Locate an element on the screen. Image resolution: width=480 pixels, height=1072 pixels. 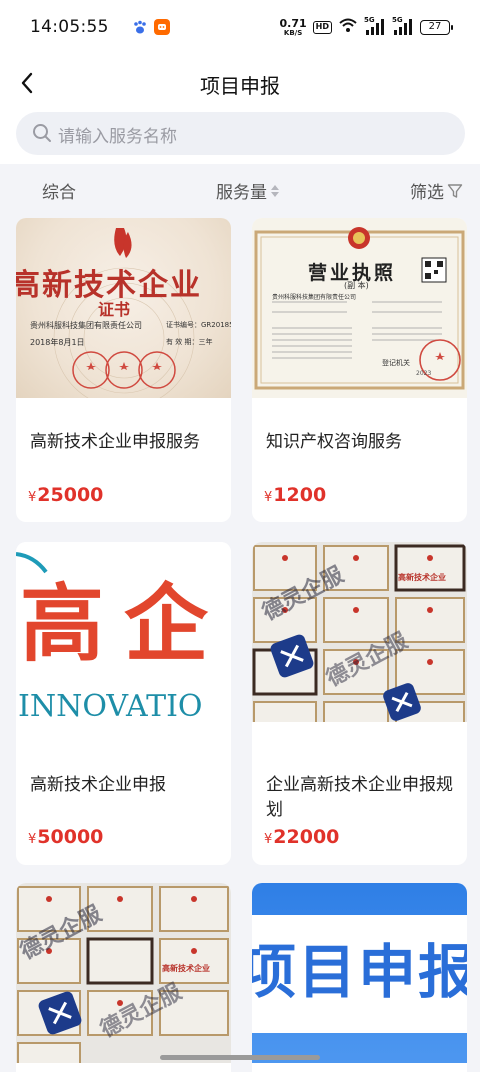
search-icon is located at coordinates (42, 133).